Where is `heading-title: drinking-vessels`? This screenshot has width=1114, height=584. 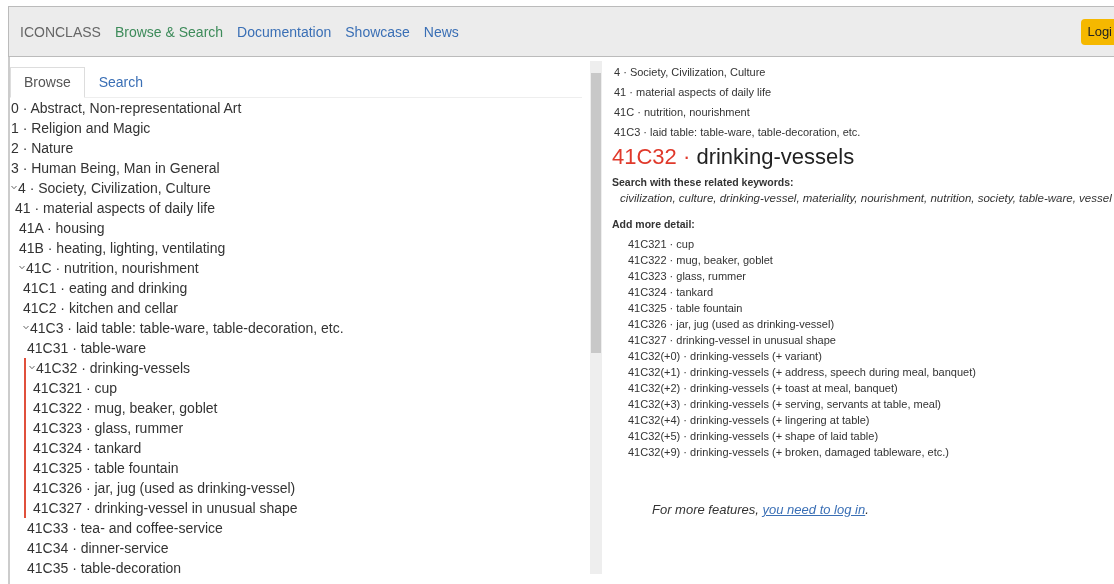
heading-title: drinking-vessels is located at coordinates (775, 156).